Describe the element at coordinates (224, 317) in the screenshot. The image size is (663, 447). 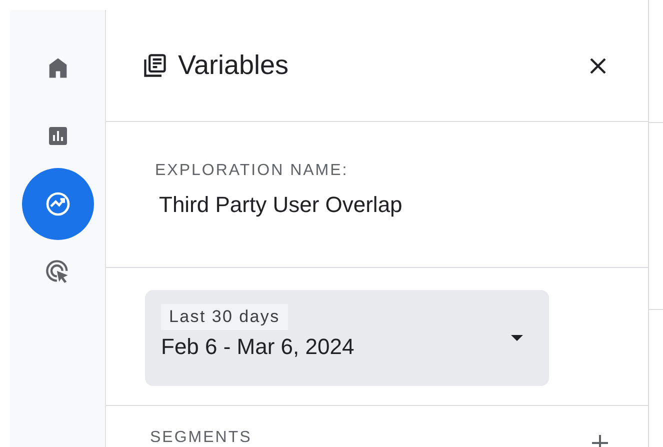
I see `date-preset-chip: Last 30 days` at that location.